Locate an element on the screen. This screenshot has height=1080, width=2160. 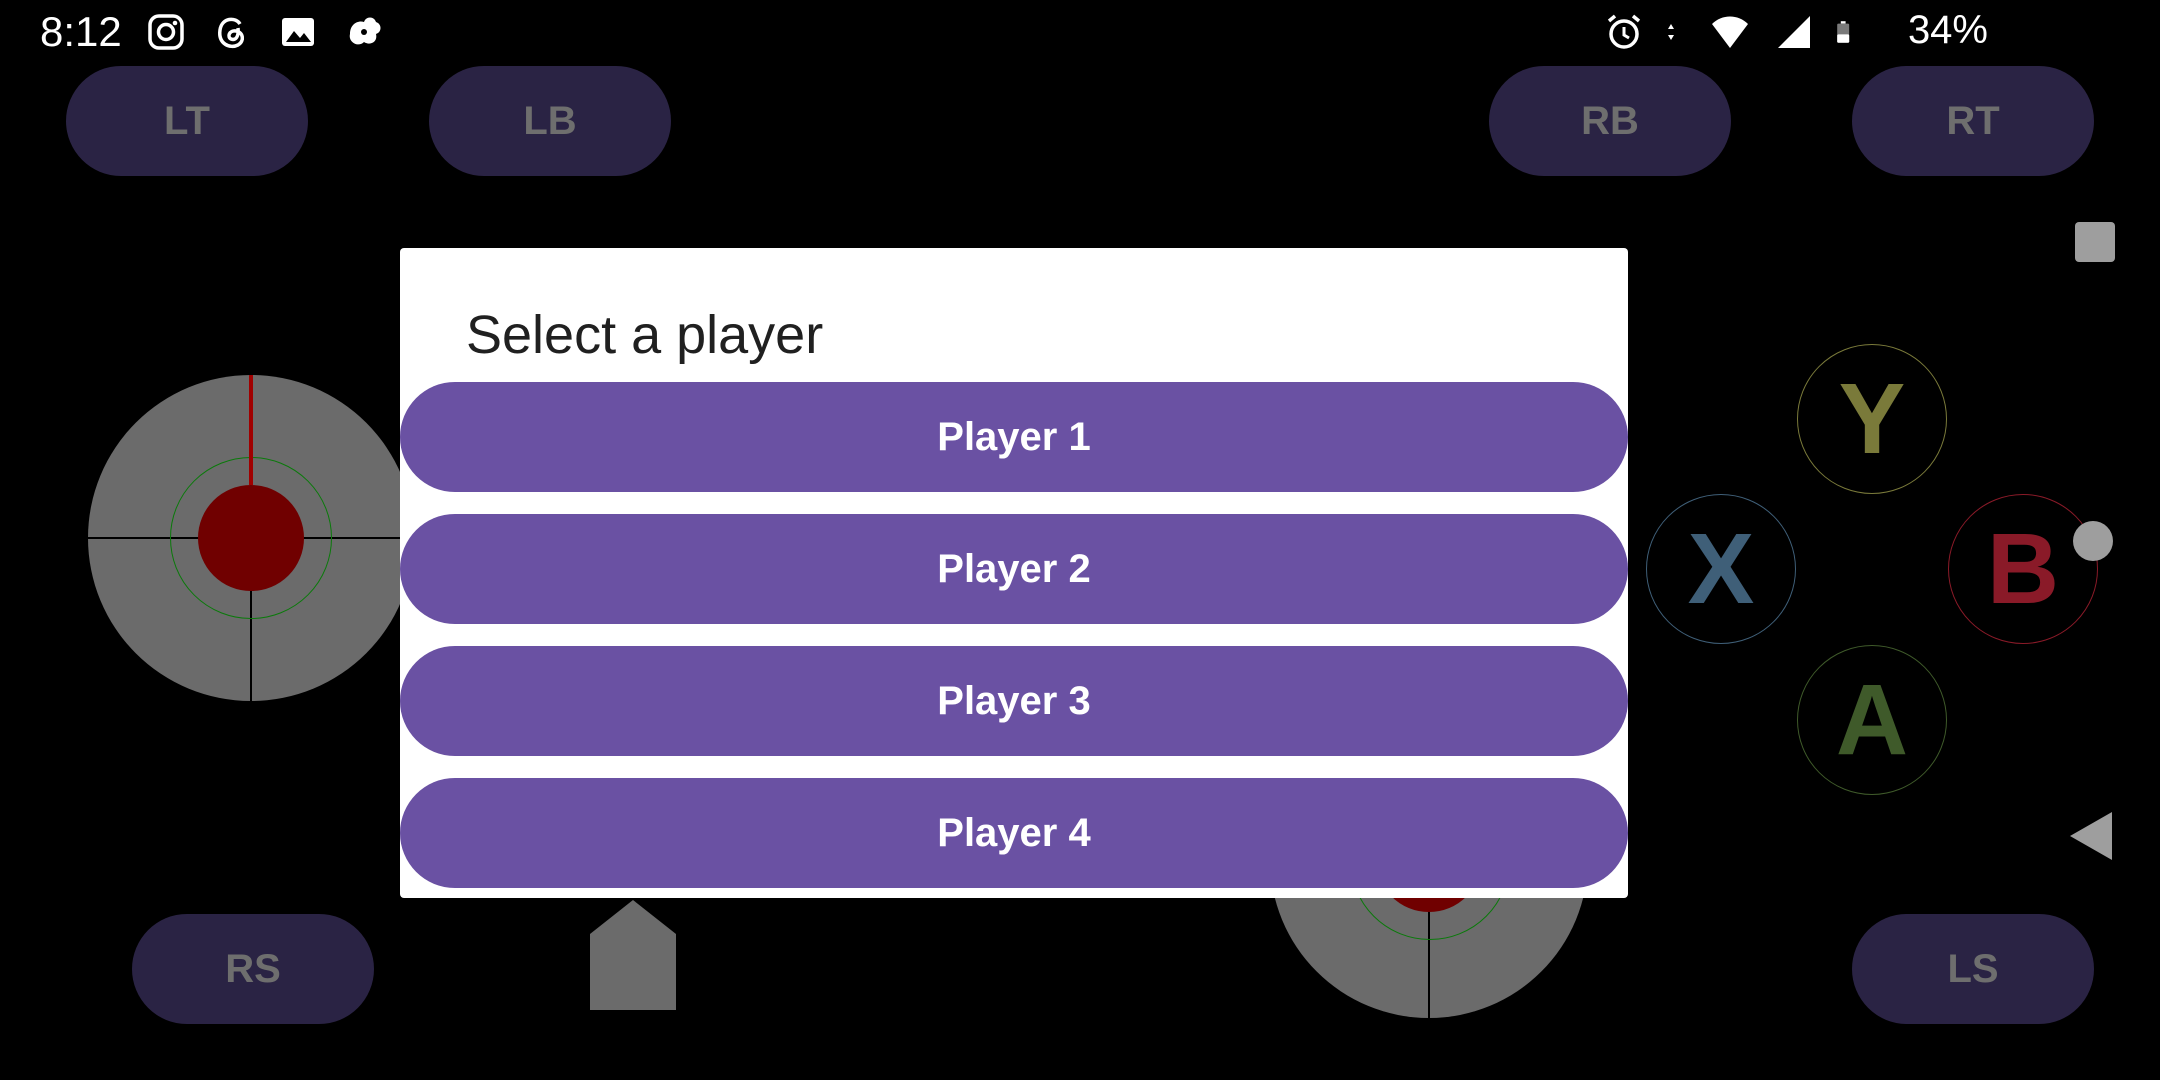
player-1-button: Player 1 is located at coordinates (1014, 437).